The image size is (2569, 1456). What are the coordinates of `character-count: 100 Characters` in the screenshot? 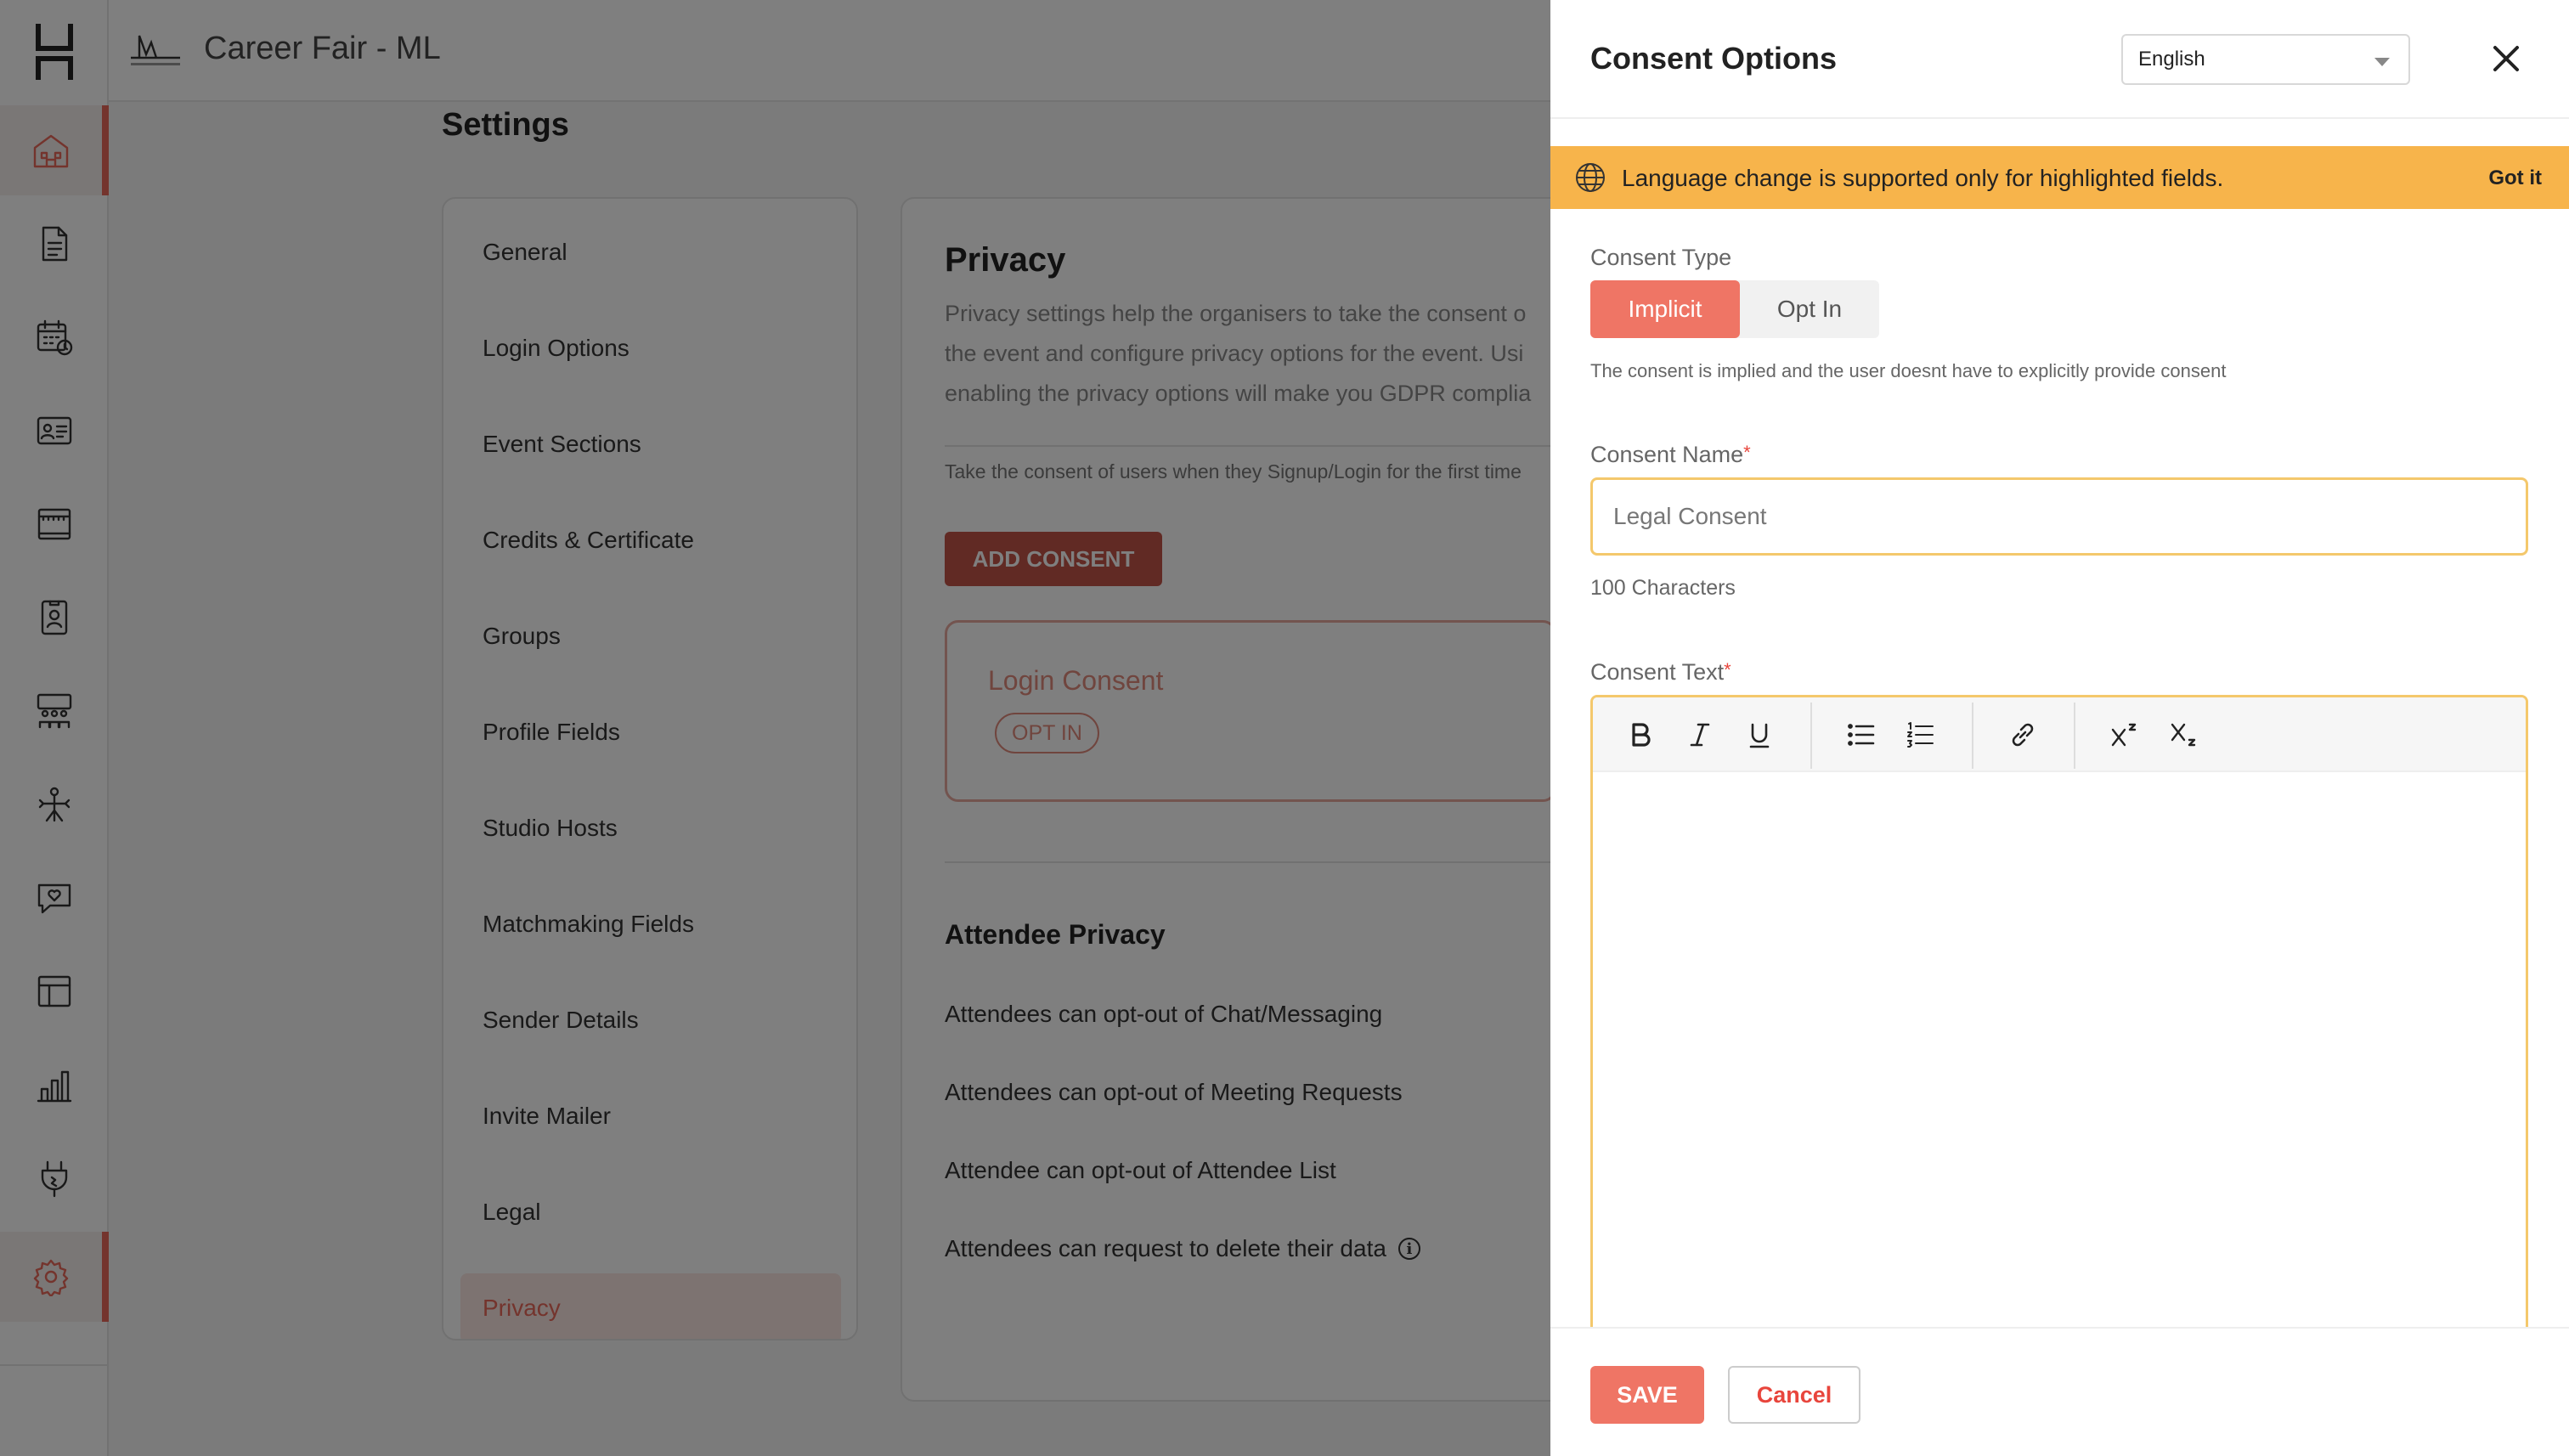 It's located at (1663, 588).